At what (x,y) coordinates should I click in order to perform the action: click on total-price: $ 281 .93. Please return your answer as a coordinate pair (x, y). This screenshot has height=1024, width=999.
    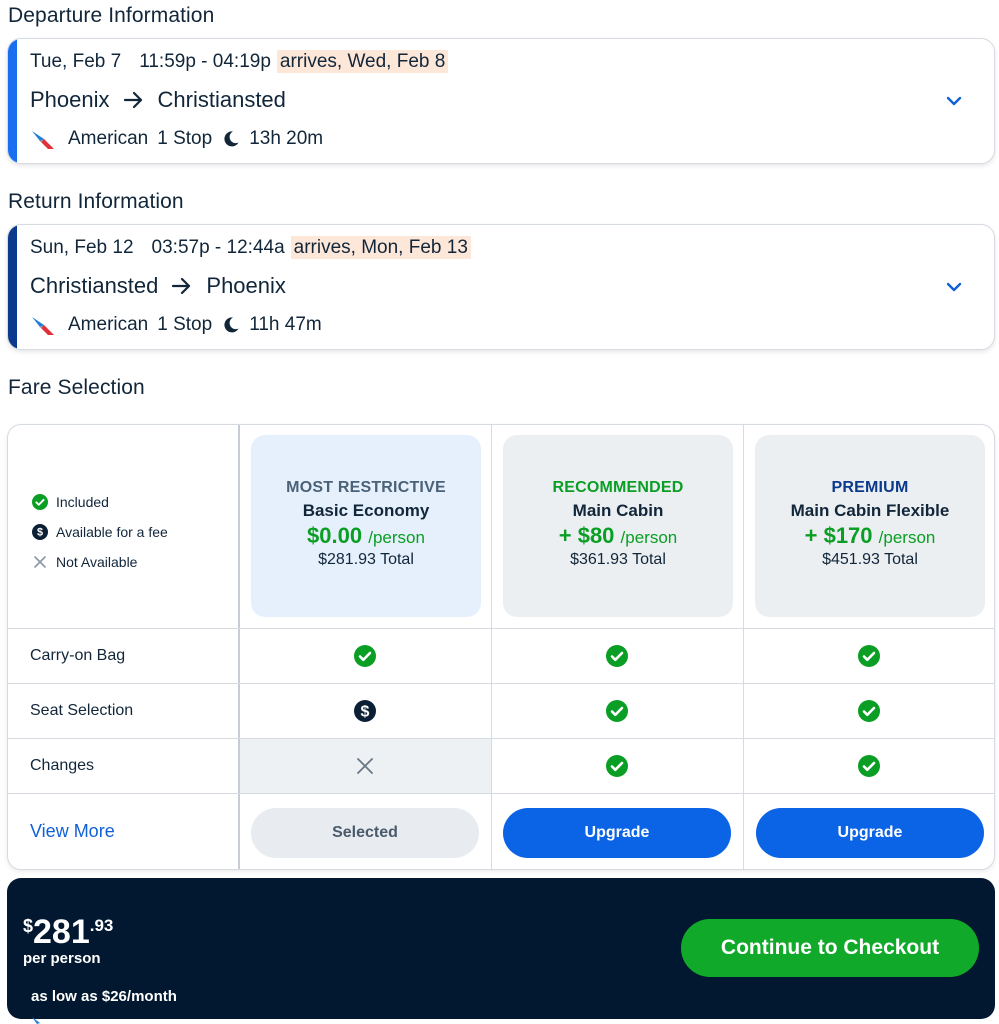
    Looking at the image, I should click on (68, 932).